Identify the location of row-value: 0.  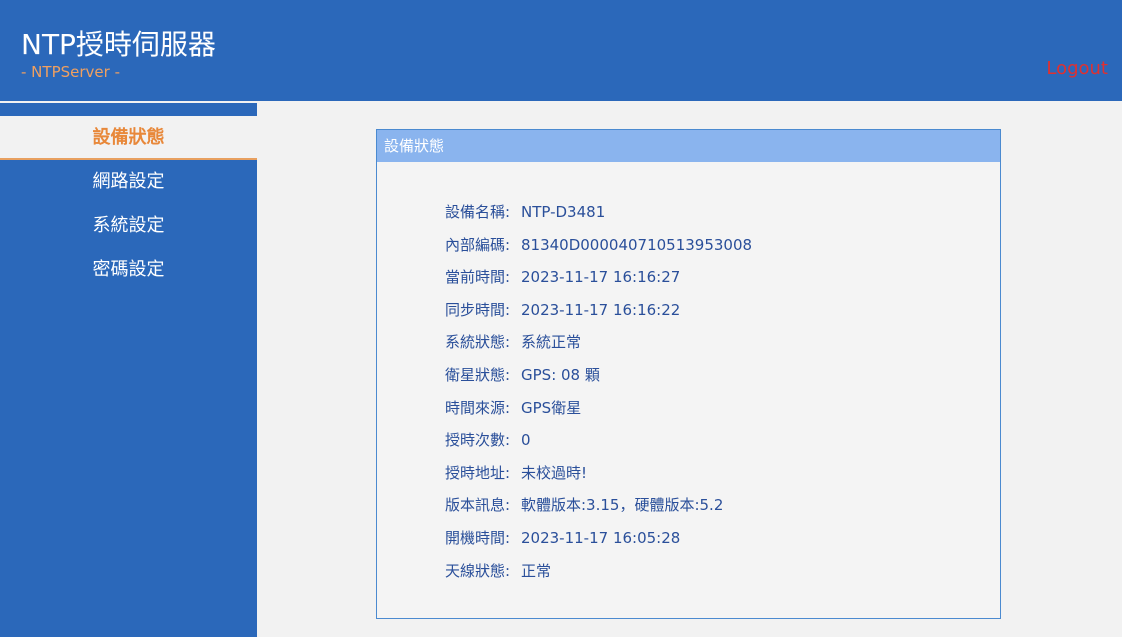
(526, 440).